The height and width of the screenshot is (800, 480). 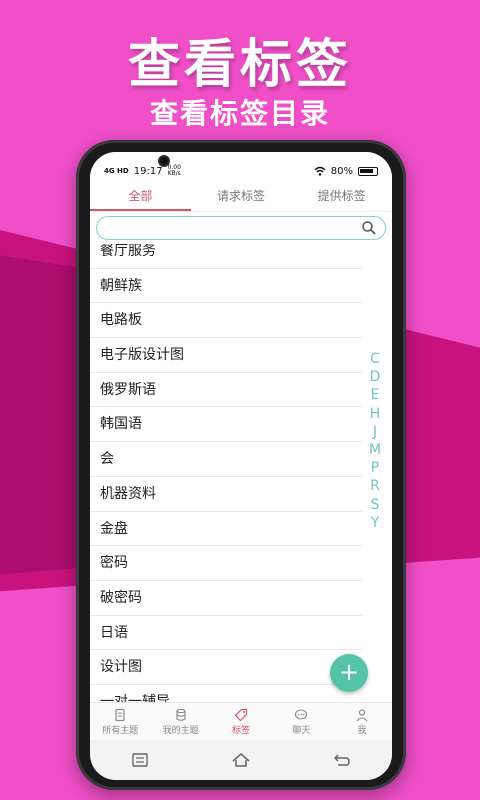 I want to click on nav-label: 我, so click(x=362, y=730).